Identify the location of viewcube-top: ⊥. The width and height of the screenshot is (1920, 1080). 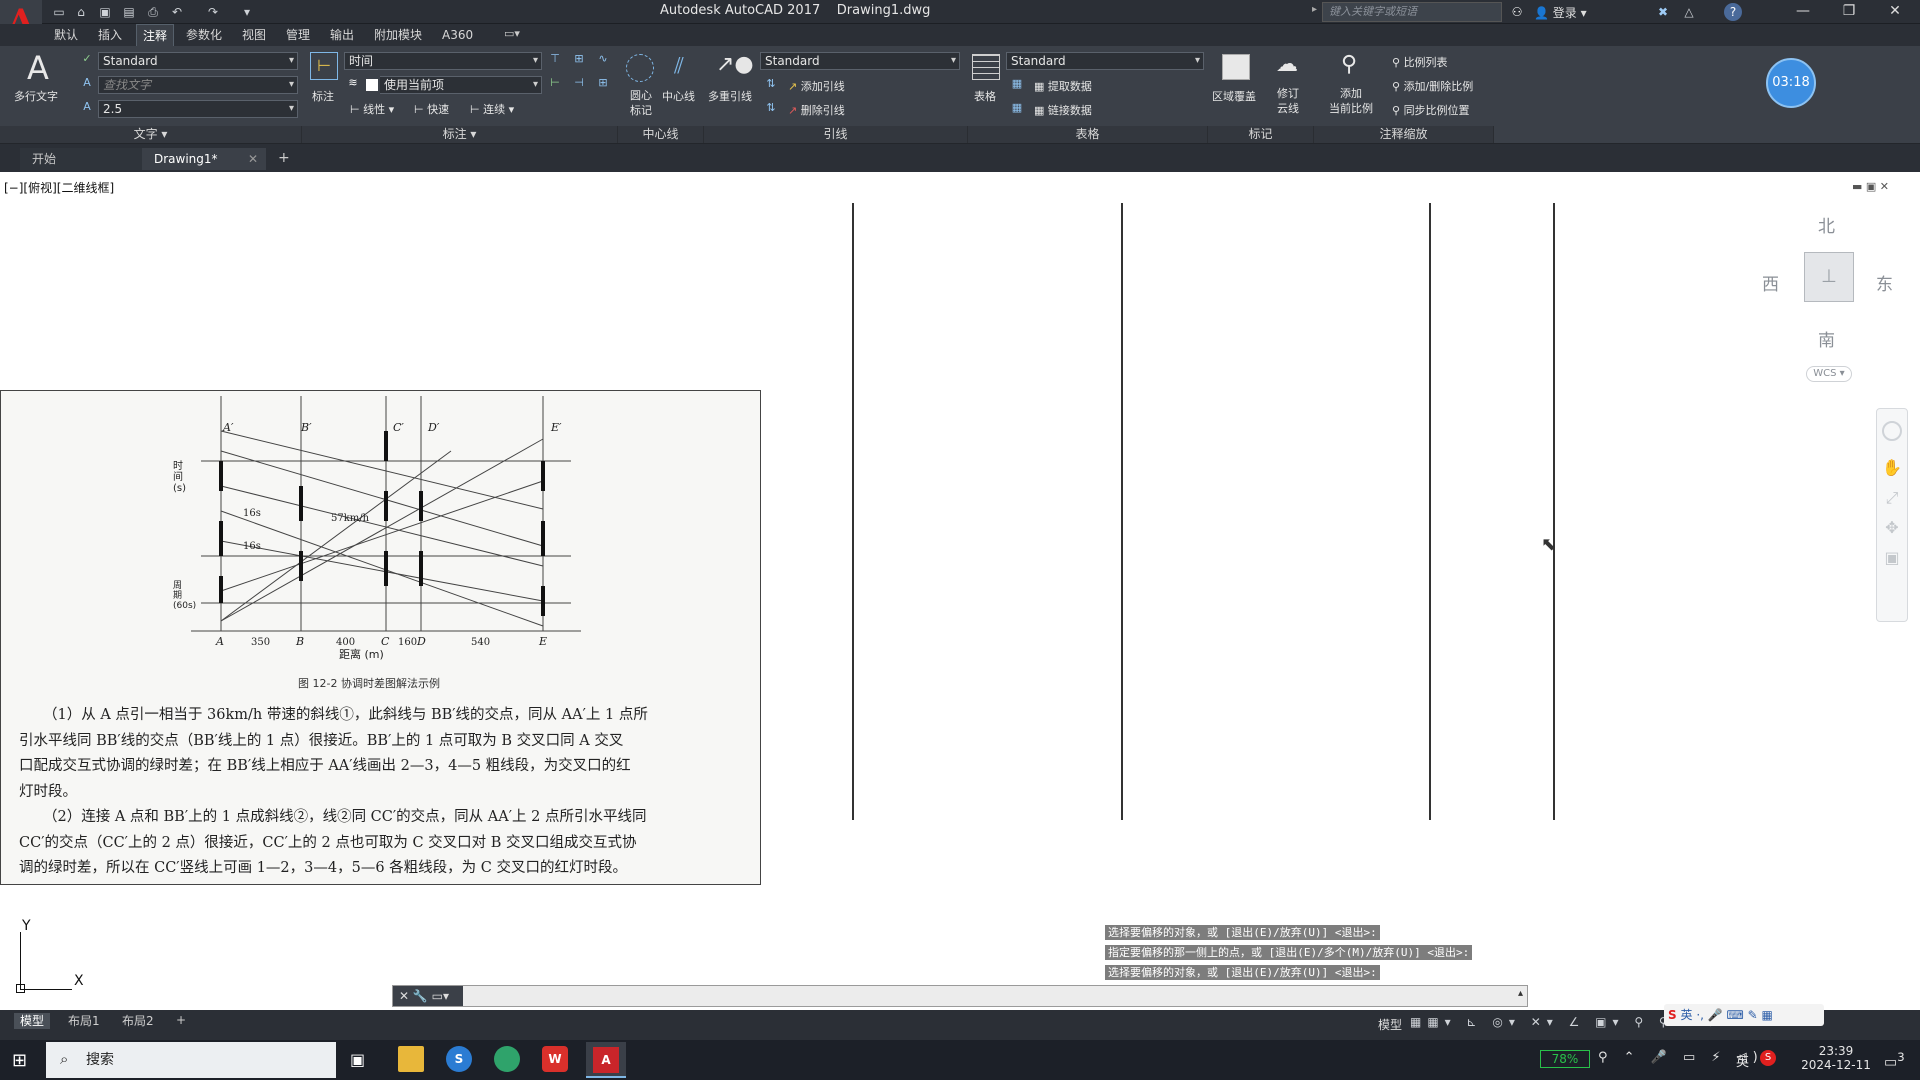
(1829, 277).